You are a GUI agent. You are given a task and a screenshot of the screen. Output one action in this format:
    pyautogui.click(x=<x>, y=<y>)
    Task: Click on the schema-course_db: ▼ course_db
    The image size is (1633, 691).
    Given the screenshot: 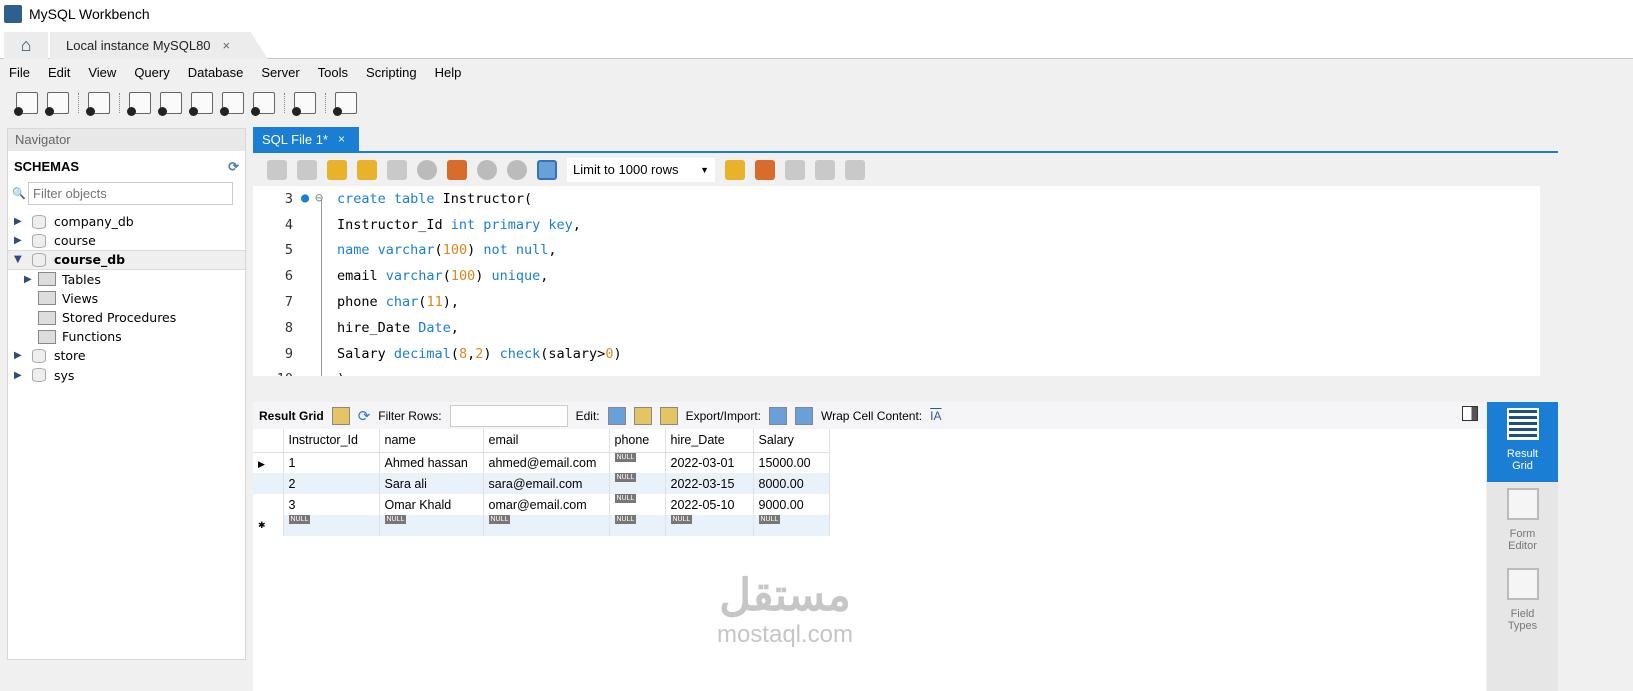 What is the action you would take?
    pyautogui.click(x=126, y=260)
    